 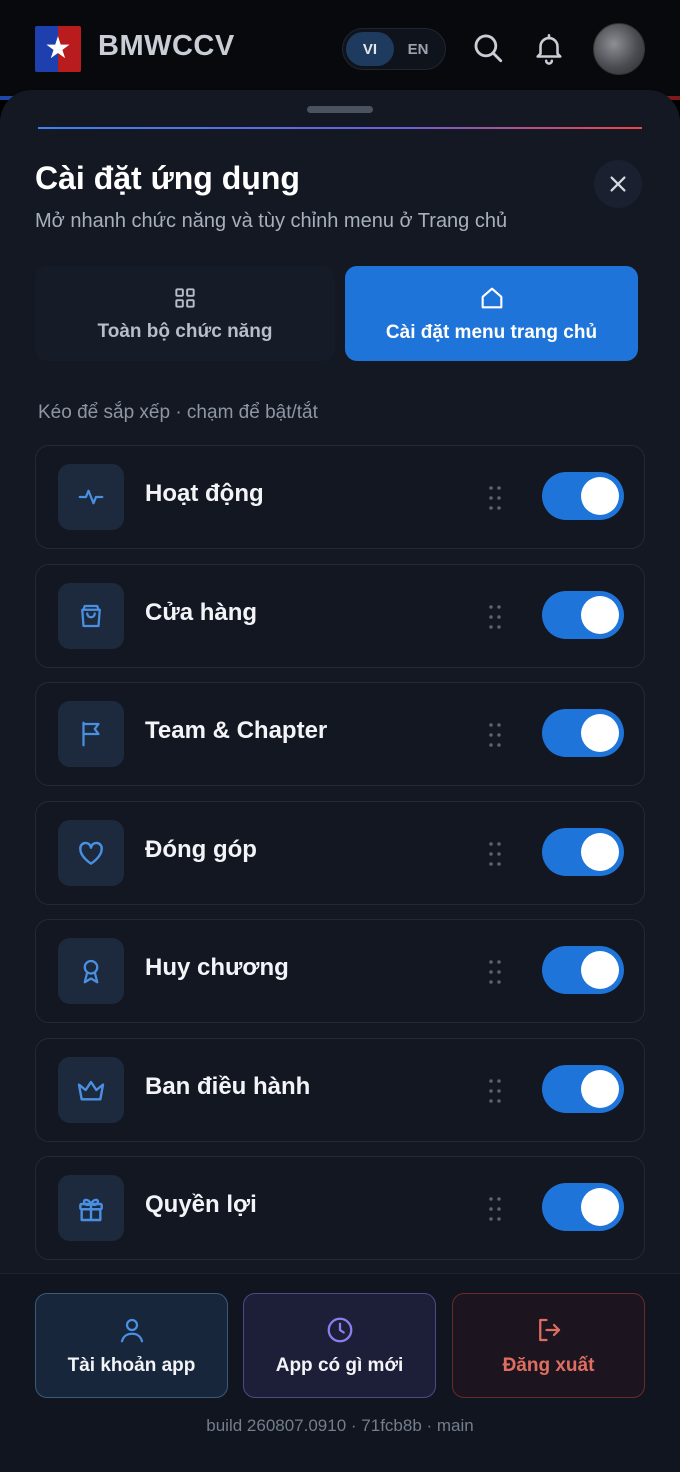 What do you see at coordinates (340, 1425) in the screenshot?
I see `build-info: build 260807.0910 · 71fcb8b · main` at bounding box center [340, 1425].